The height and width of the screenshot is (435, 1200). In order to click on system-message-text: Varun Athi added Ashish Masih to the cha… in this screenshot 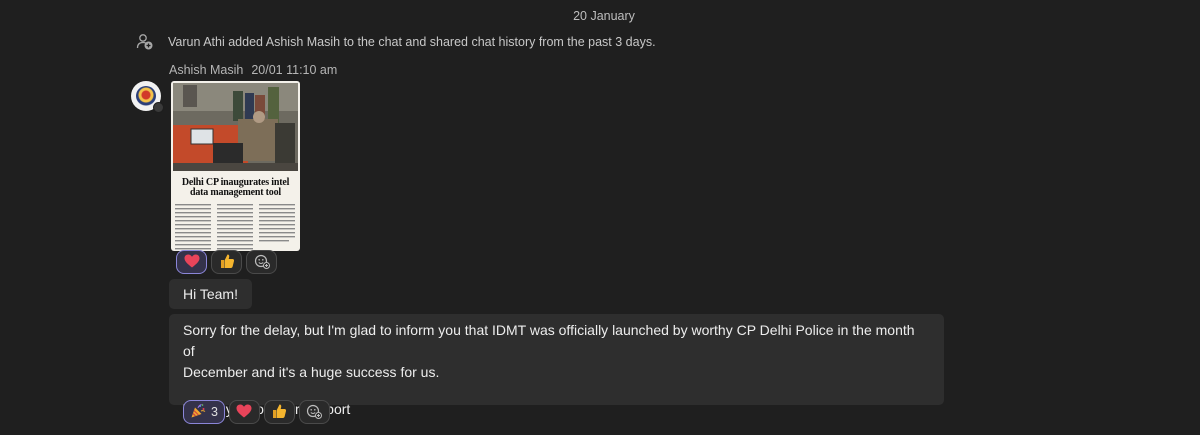, I will do `click(412, 42)`.